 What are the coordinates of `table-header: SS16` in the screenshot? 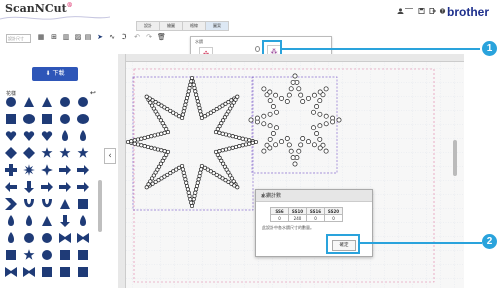 It's located at (315, 211).